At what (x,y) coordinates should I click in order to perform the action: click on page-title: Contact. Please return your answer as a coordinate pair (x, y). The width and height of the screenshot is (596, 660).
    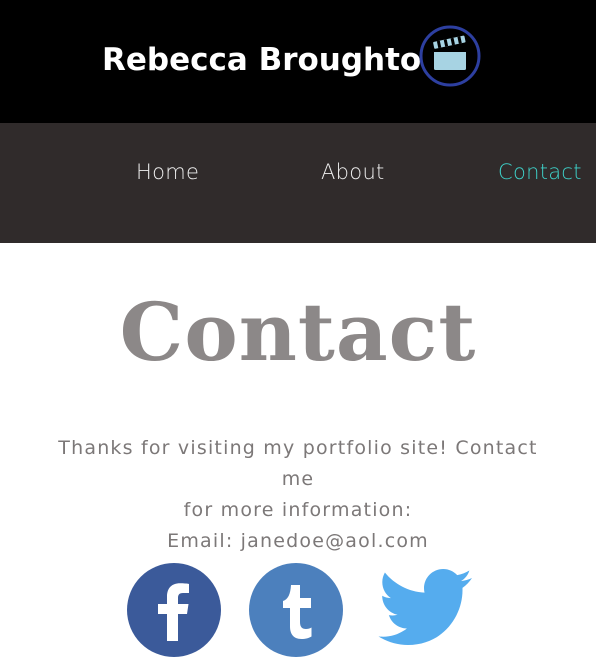
    Looking at the image, I should click on (298, 332).